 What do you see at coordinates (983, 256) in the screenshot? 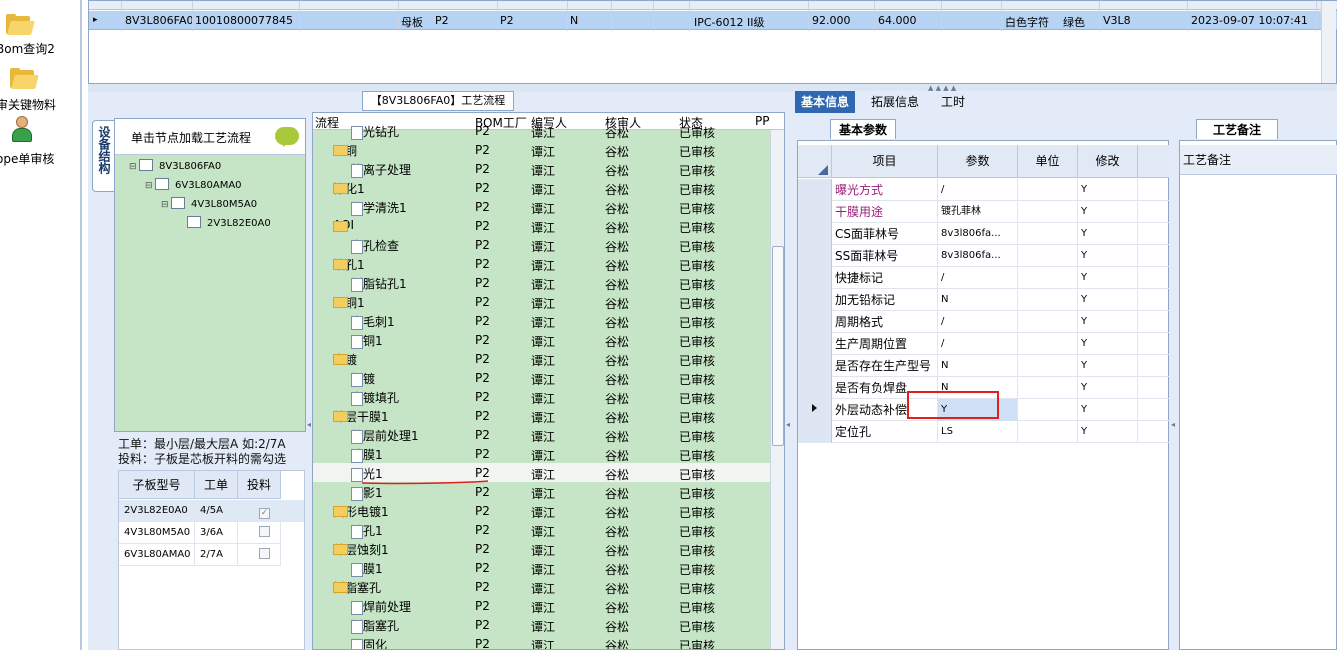
I see `param-row: SS面菲林号 8v3l806fa... Y` at bounding box center [983, 256].